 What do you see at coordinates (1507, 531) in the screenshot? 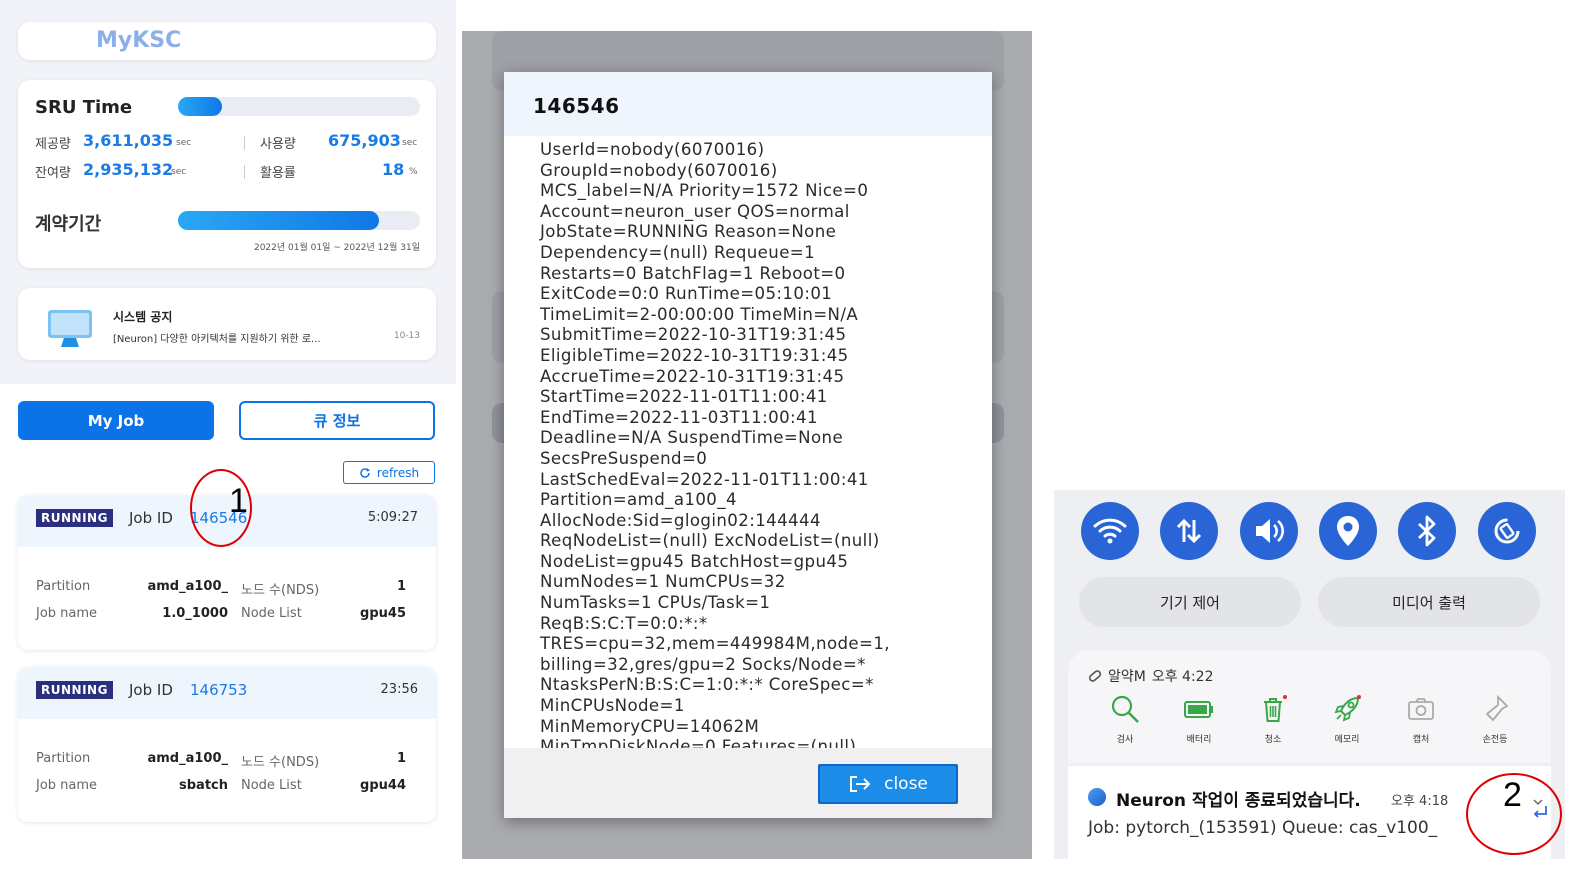
I see `auto-rotate-toggle` at bounding box center [1507, 531].